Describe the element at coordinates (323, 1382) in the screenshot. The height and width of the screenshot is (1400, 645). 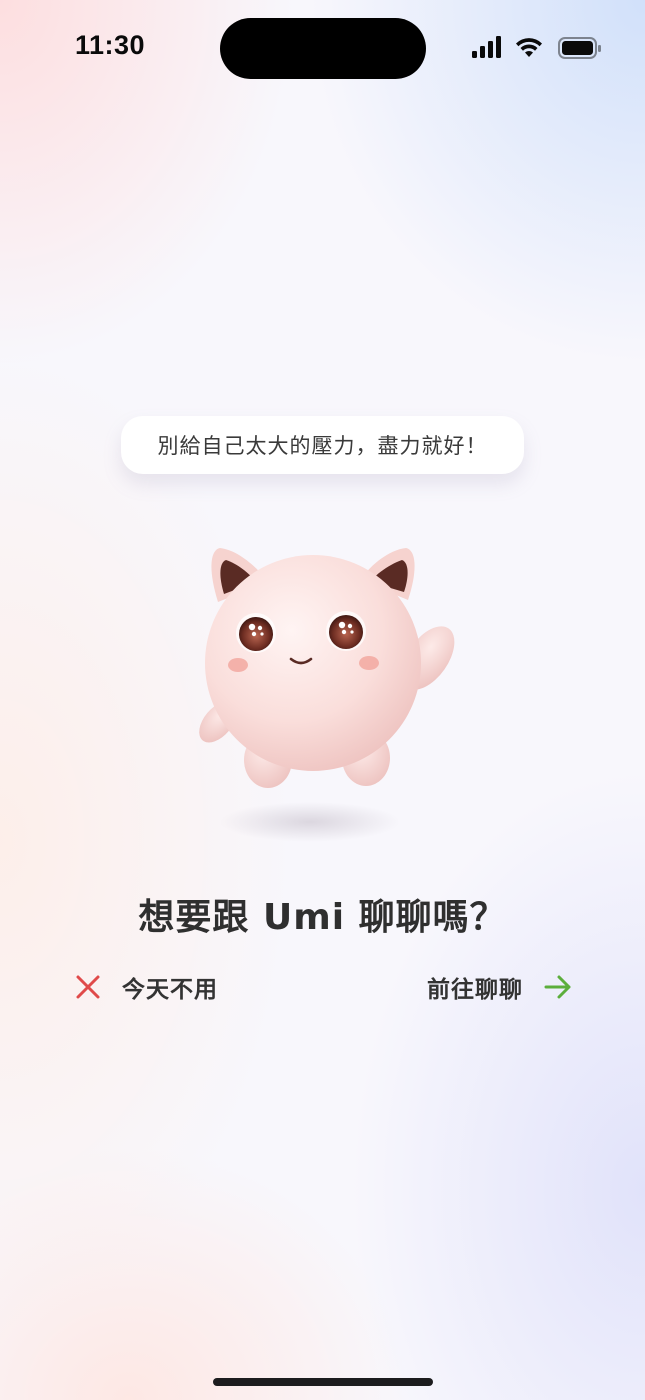
I see `home-indicator` at that location.